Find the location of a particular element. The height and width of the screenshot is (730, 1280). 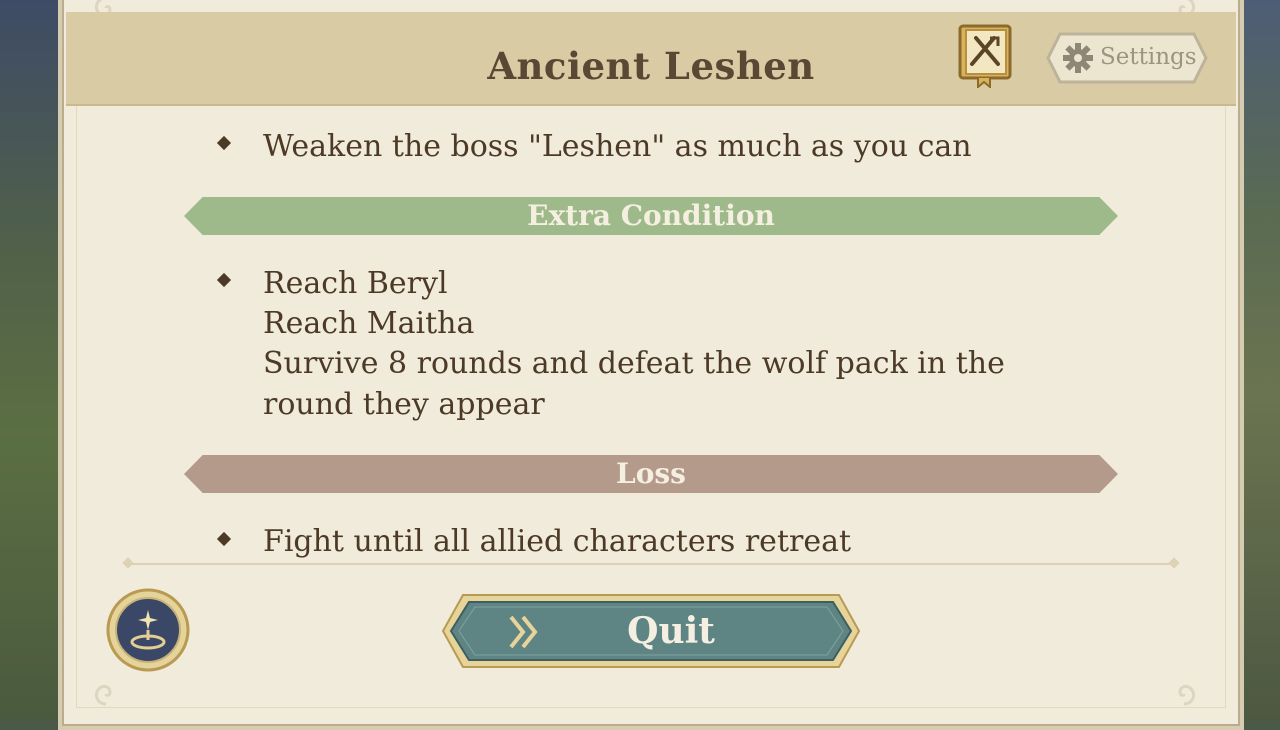

quit-button-label: Quit is located at coordinates (671, 631).